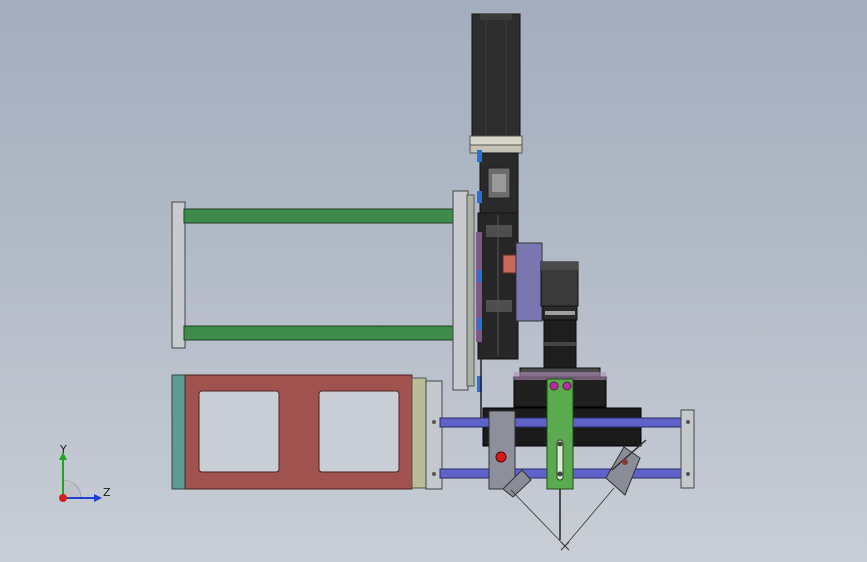 This screenshot has width=867, height=562. Describe the element at coordinates (502, 450) in the screenshot. I see `slider-block-left` at that location.